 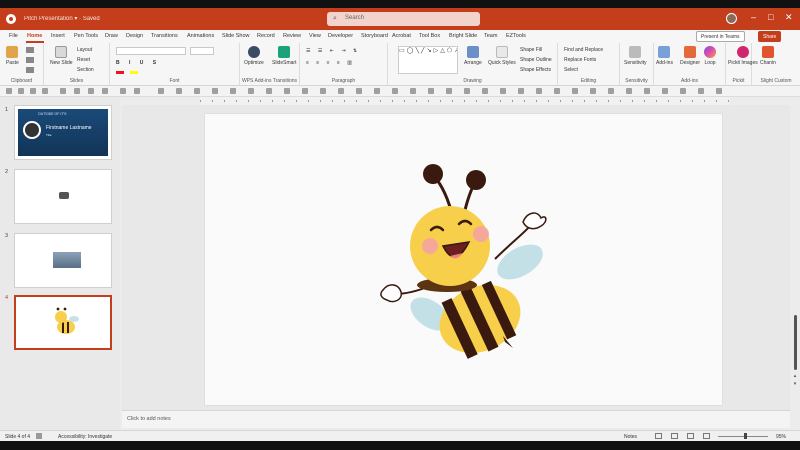 What do you see at coordinates (781, 437) in the screenshot?
I see `zoom-level: 95%` at bounding box center [781, 437].